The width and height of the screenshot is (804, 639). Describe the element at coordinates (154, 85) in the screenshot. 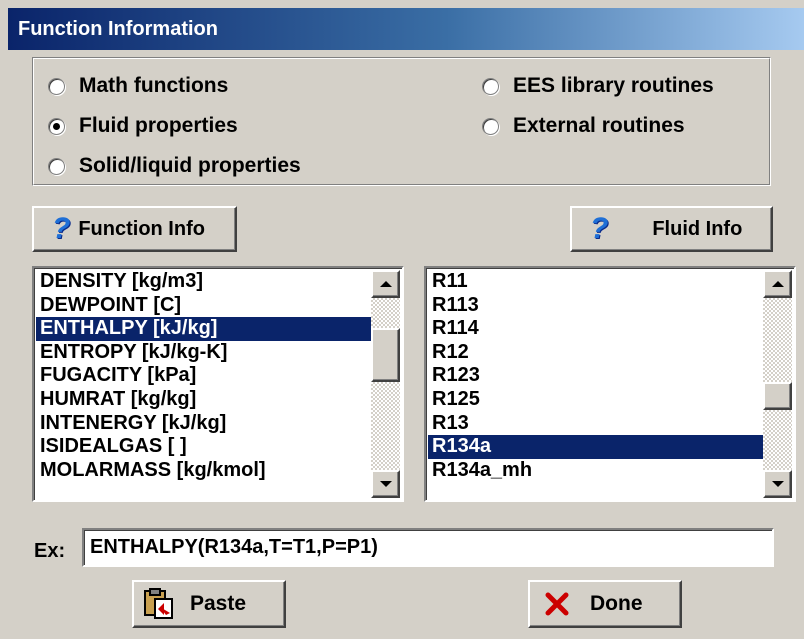

I see `radio-label: Math functions` at that location.